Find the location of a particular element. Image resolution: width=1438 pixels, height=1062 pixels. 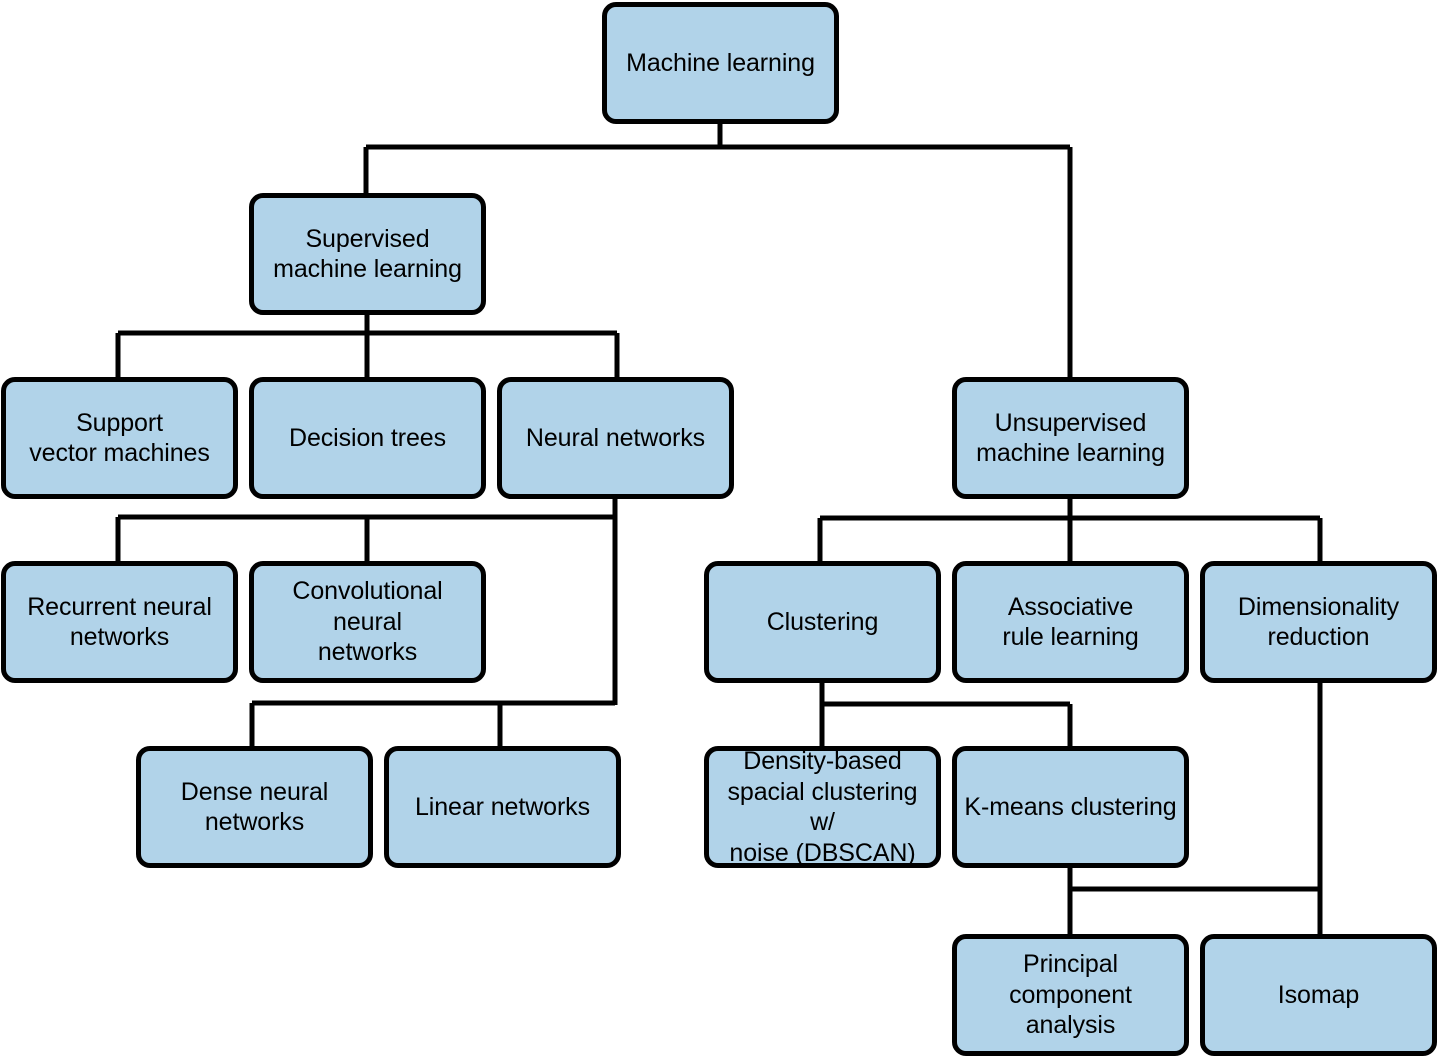

node-unsupervised-machine-learning: Unsupervised machine learning is located at coordinates (1070, 438).